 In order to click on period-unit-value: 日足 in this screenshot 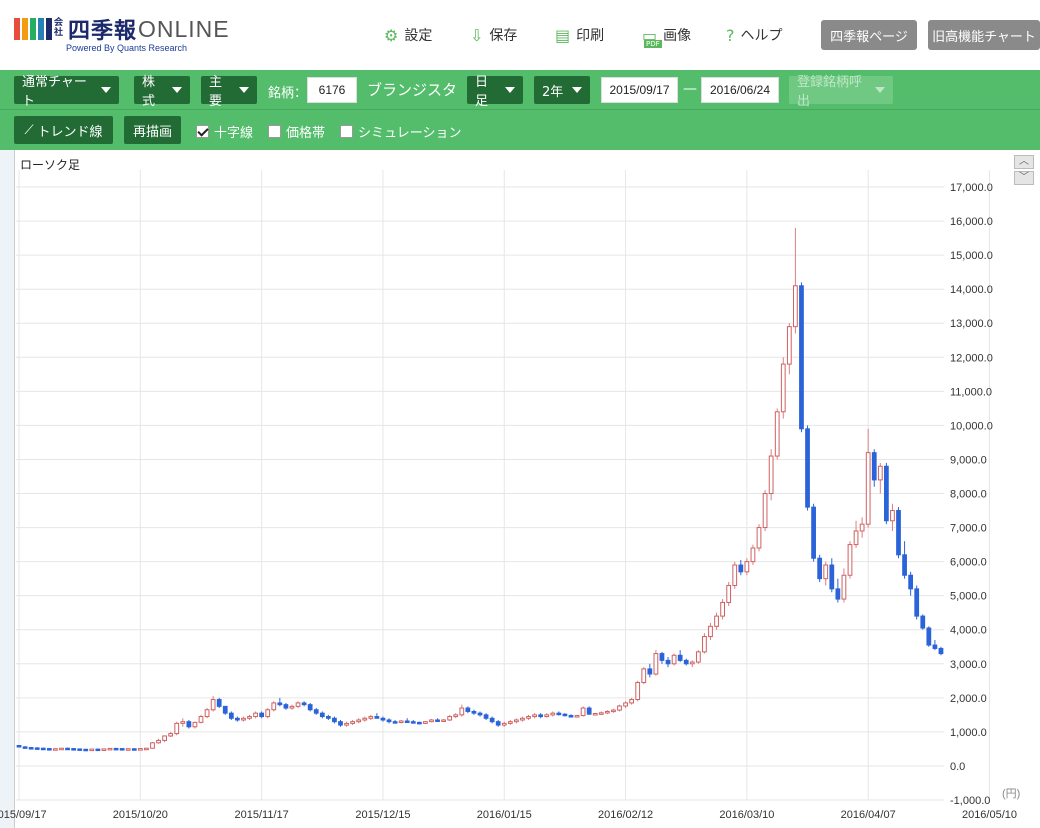, I will do `click(482, 92)`.